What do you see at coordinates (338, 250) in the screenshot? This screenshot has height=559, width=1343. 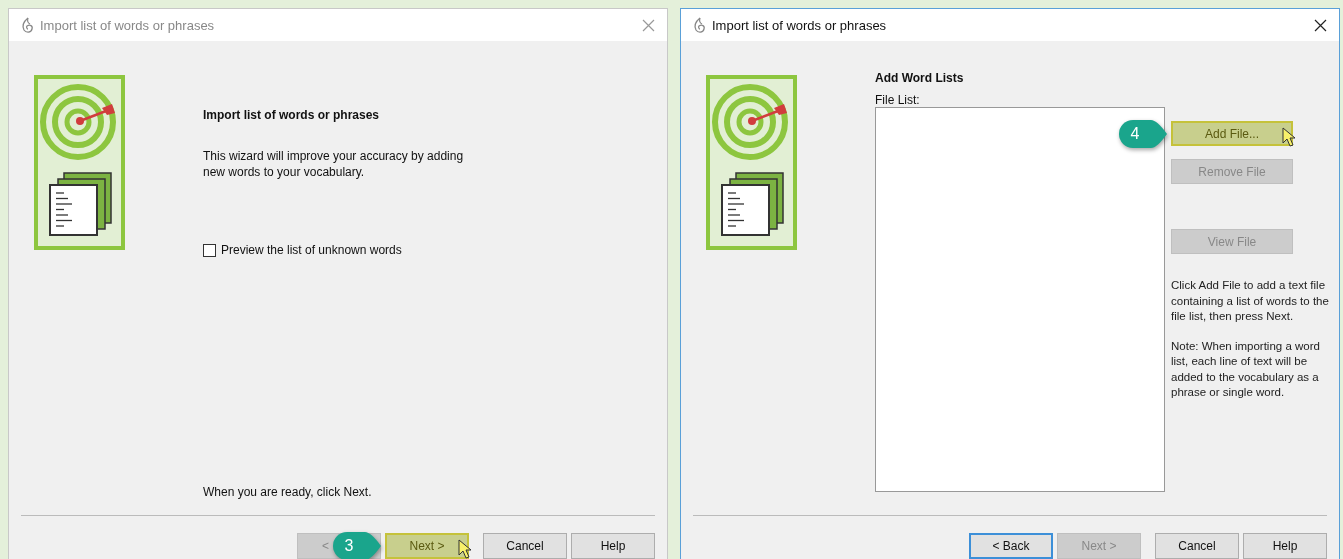 I see `checkbox-option: Preview the list of unknown words` at bounding box center [338, 250].